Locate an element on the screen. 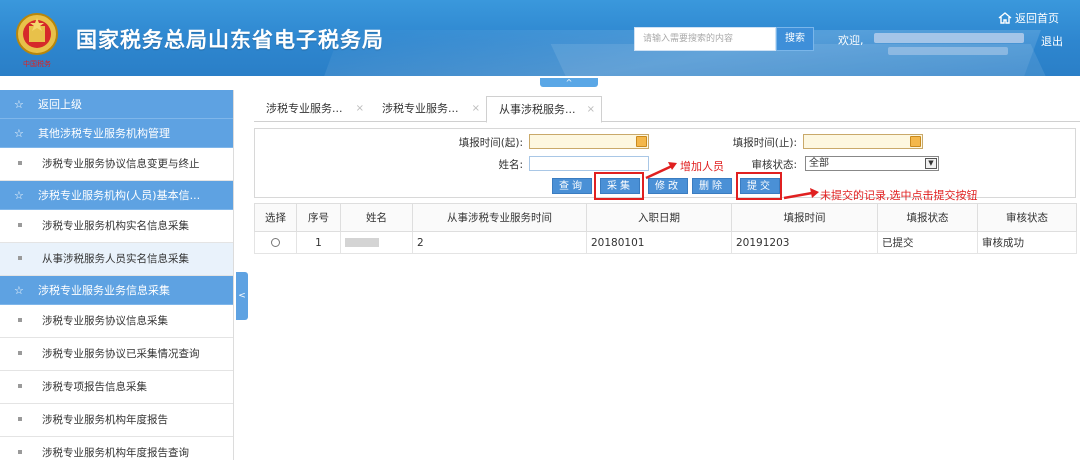 Image resolution: width=1080 pixels, height=460 pixels. sidebar-item-agreement-query: 涉税专业服务协议已采集情况查询 is located at coordinates (116, 354).